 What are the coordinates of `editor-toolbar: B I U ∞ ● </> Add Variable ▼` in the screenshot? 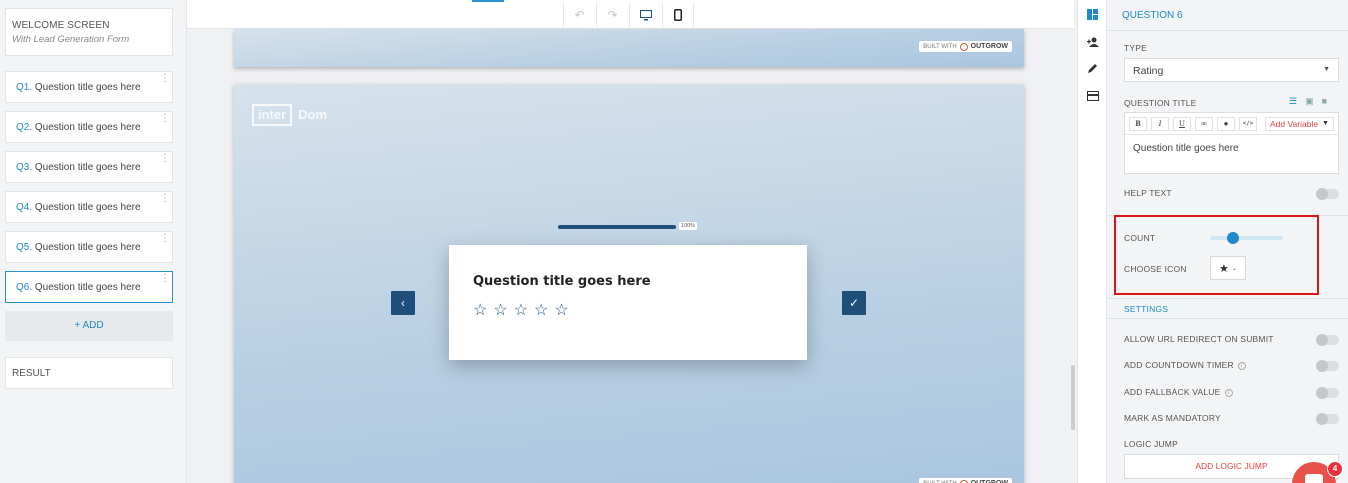 It's located at (1231, 124).